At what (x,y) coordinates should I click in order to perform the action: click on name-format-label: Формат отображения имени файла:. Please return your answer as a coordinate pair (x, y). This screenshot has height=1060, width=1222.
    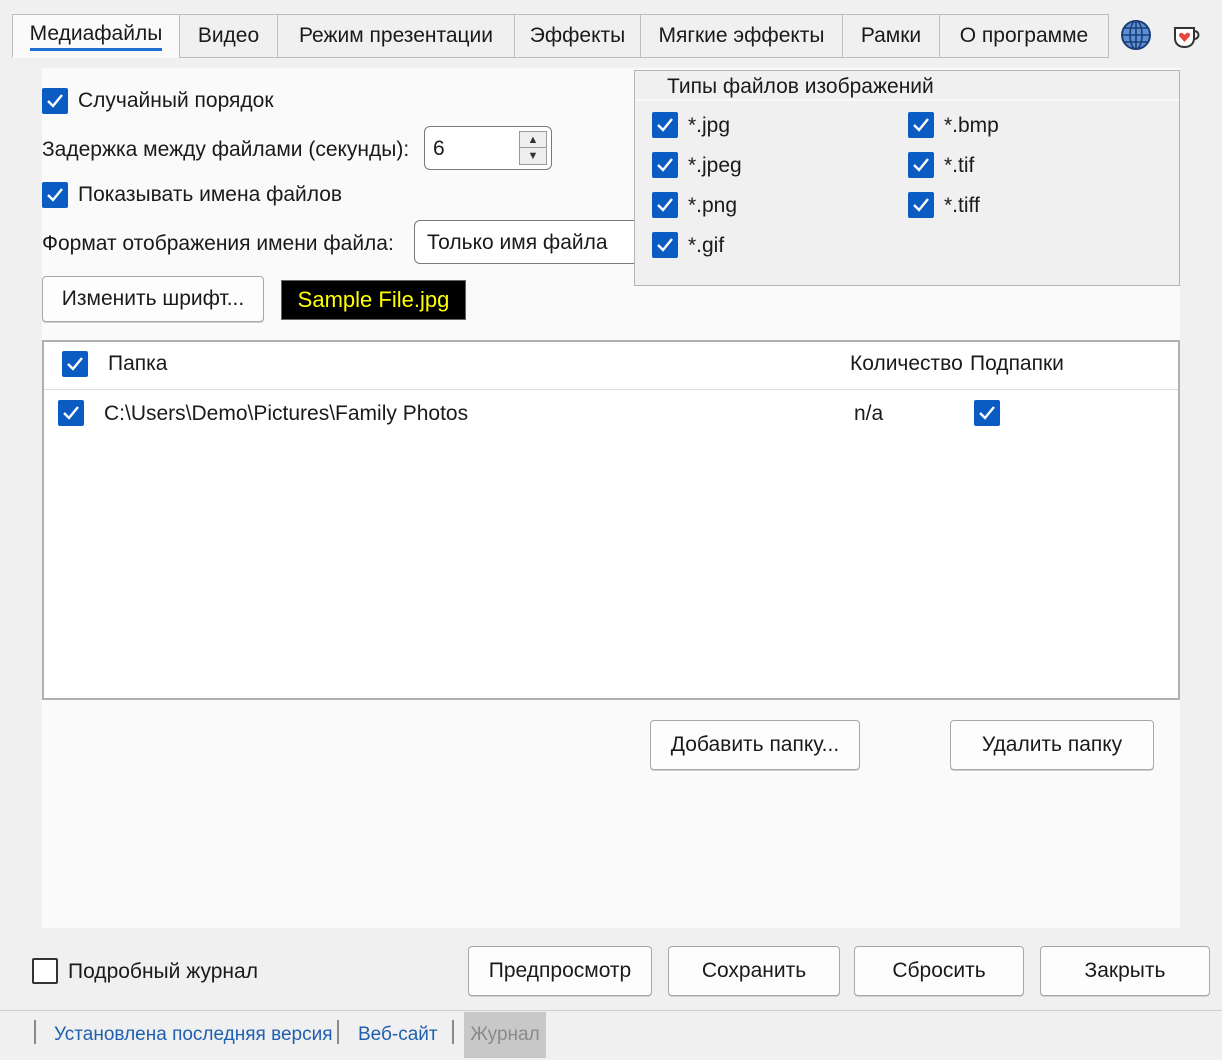
    Looking at the image, I should click on (218, 243).